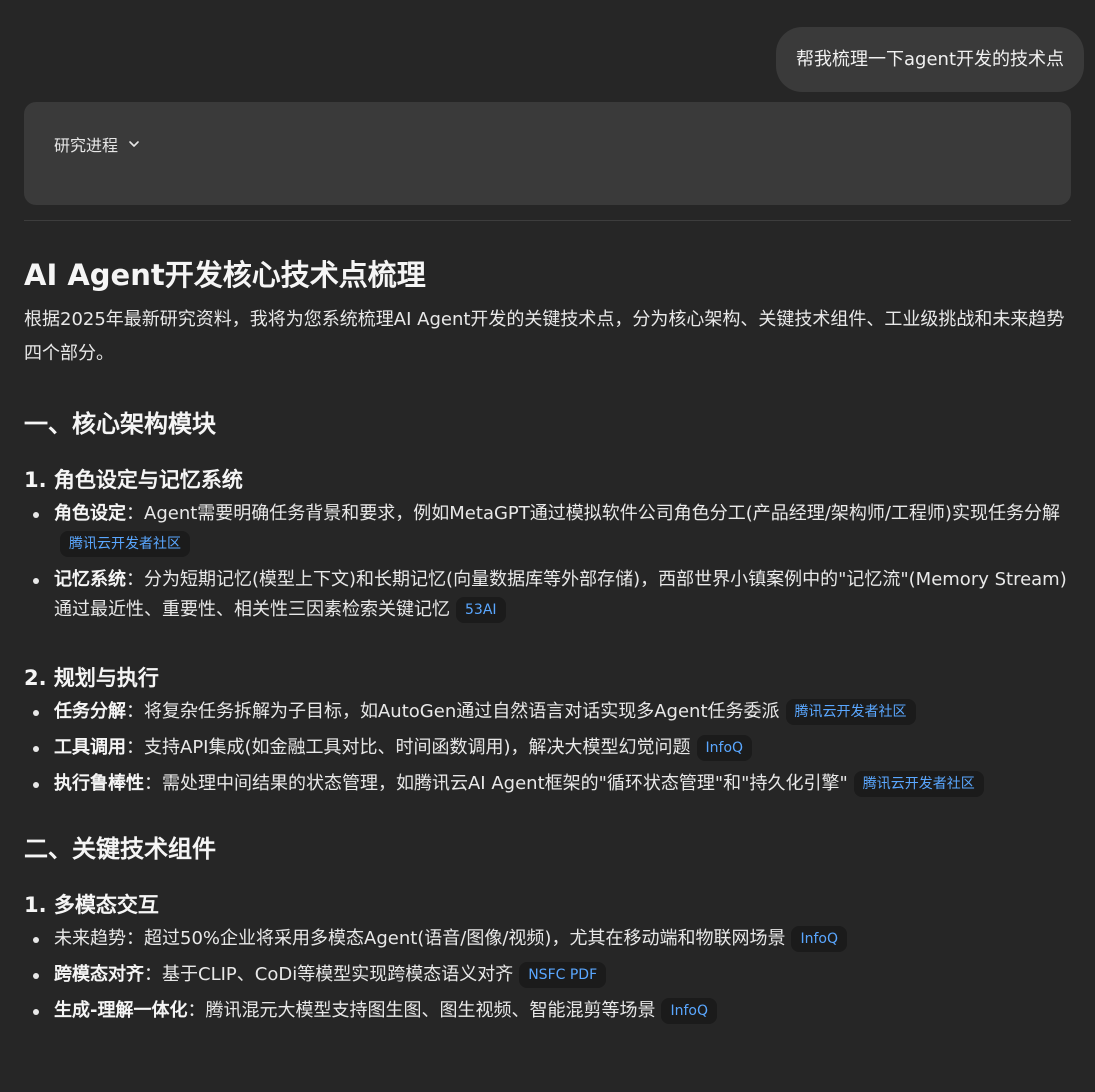 The height and width of the screenshot is (1092, 1095). I want to click on section-heading: 一、核心架构模块, so click(120, 424).